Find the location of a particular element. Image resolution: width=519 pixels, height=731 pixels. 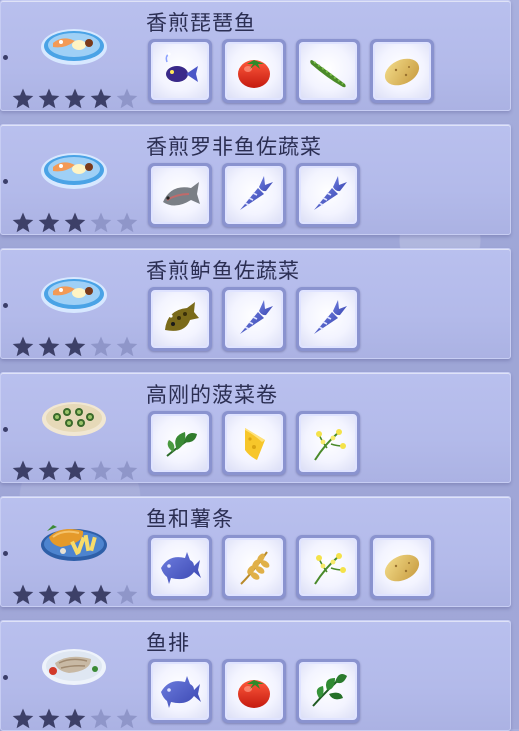

fish-steak-plate-icon is located at coordinates (74, 664).